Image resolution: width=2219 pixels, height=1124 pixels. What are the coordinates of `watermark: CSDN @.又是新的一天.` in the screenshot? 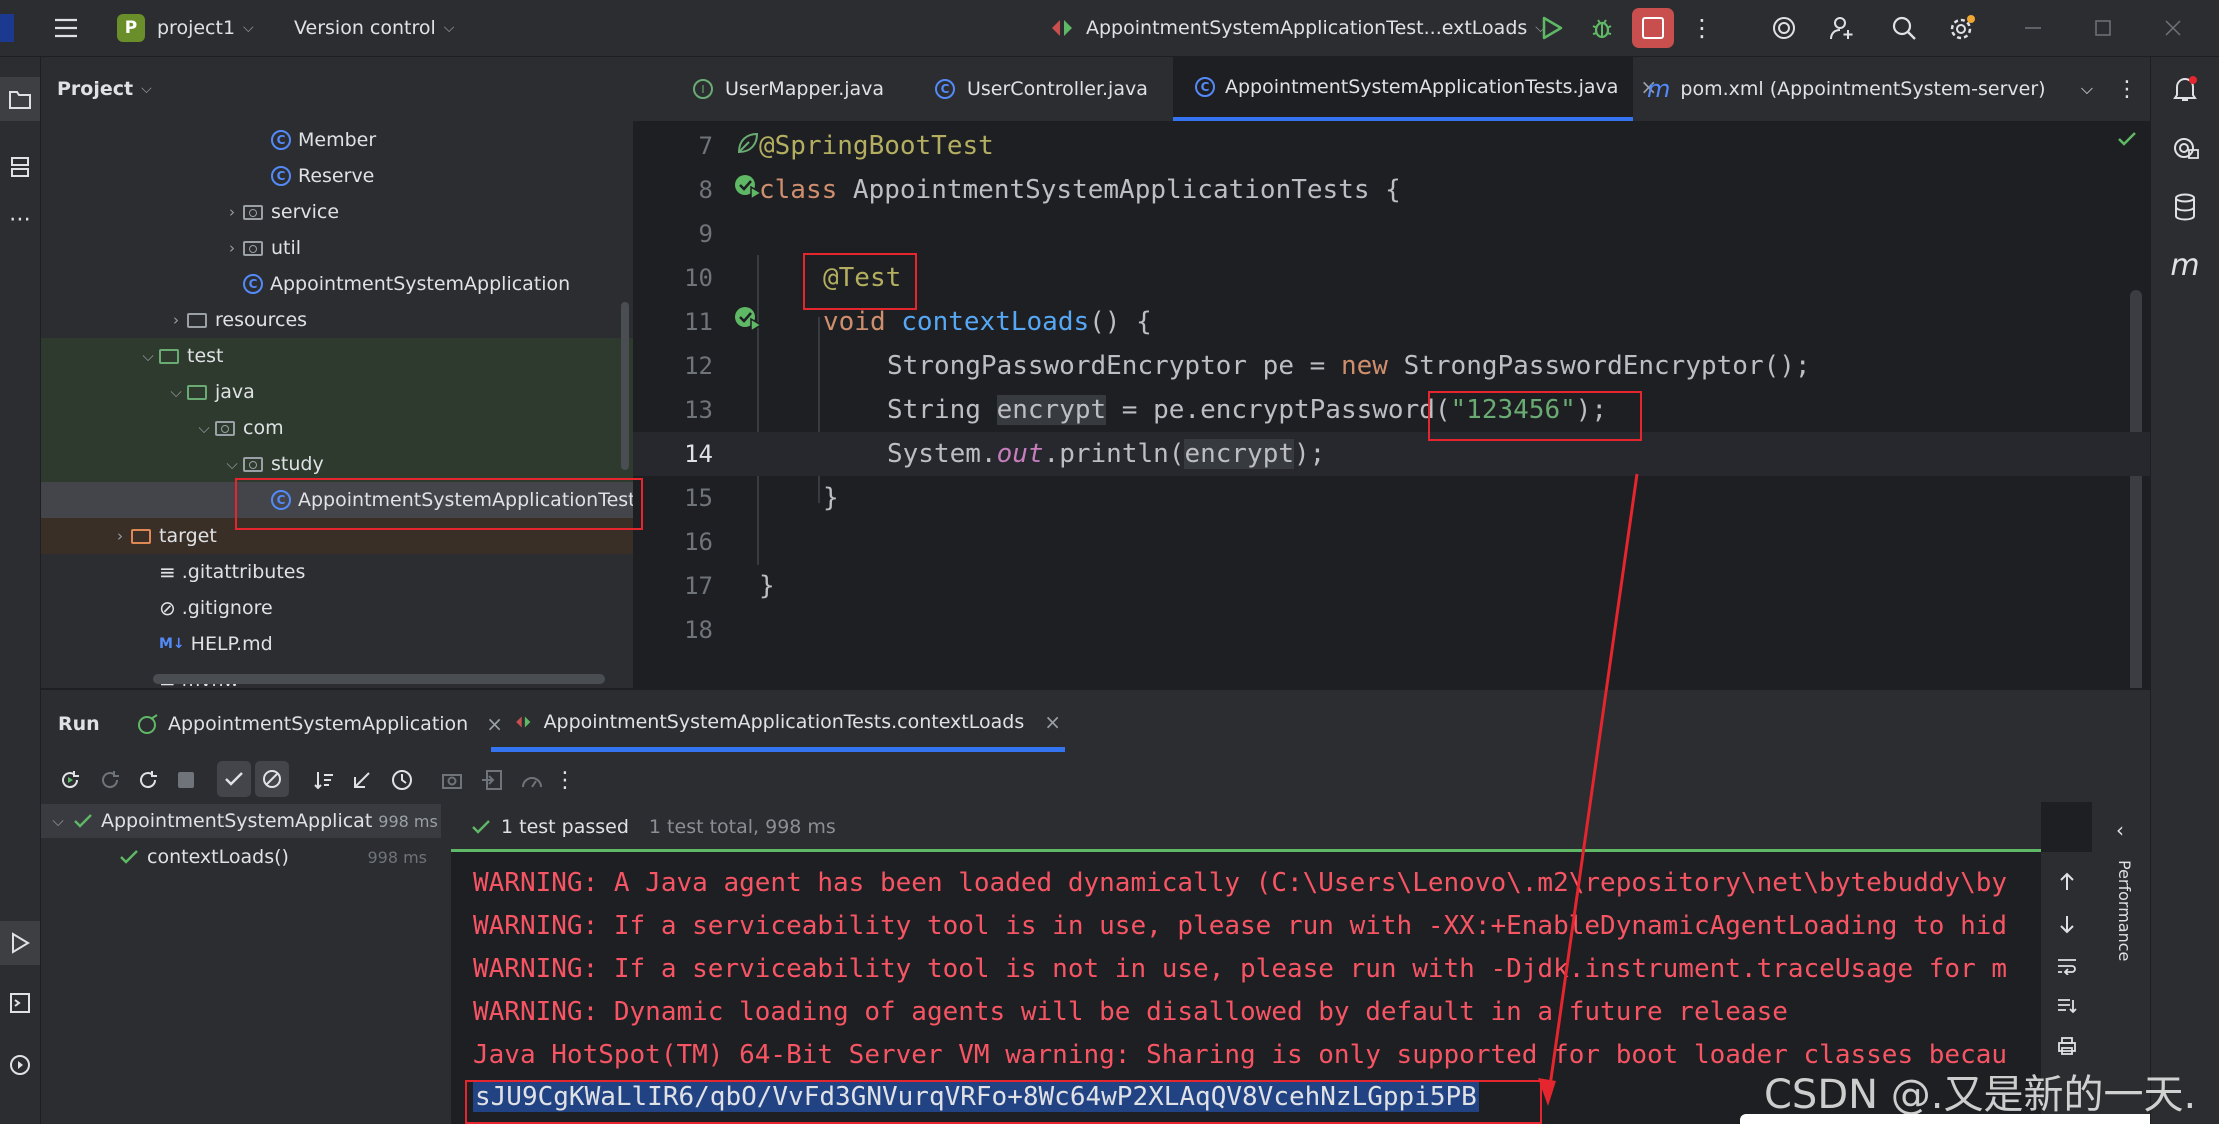 It's located at (1980, 1095).